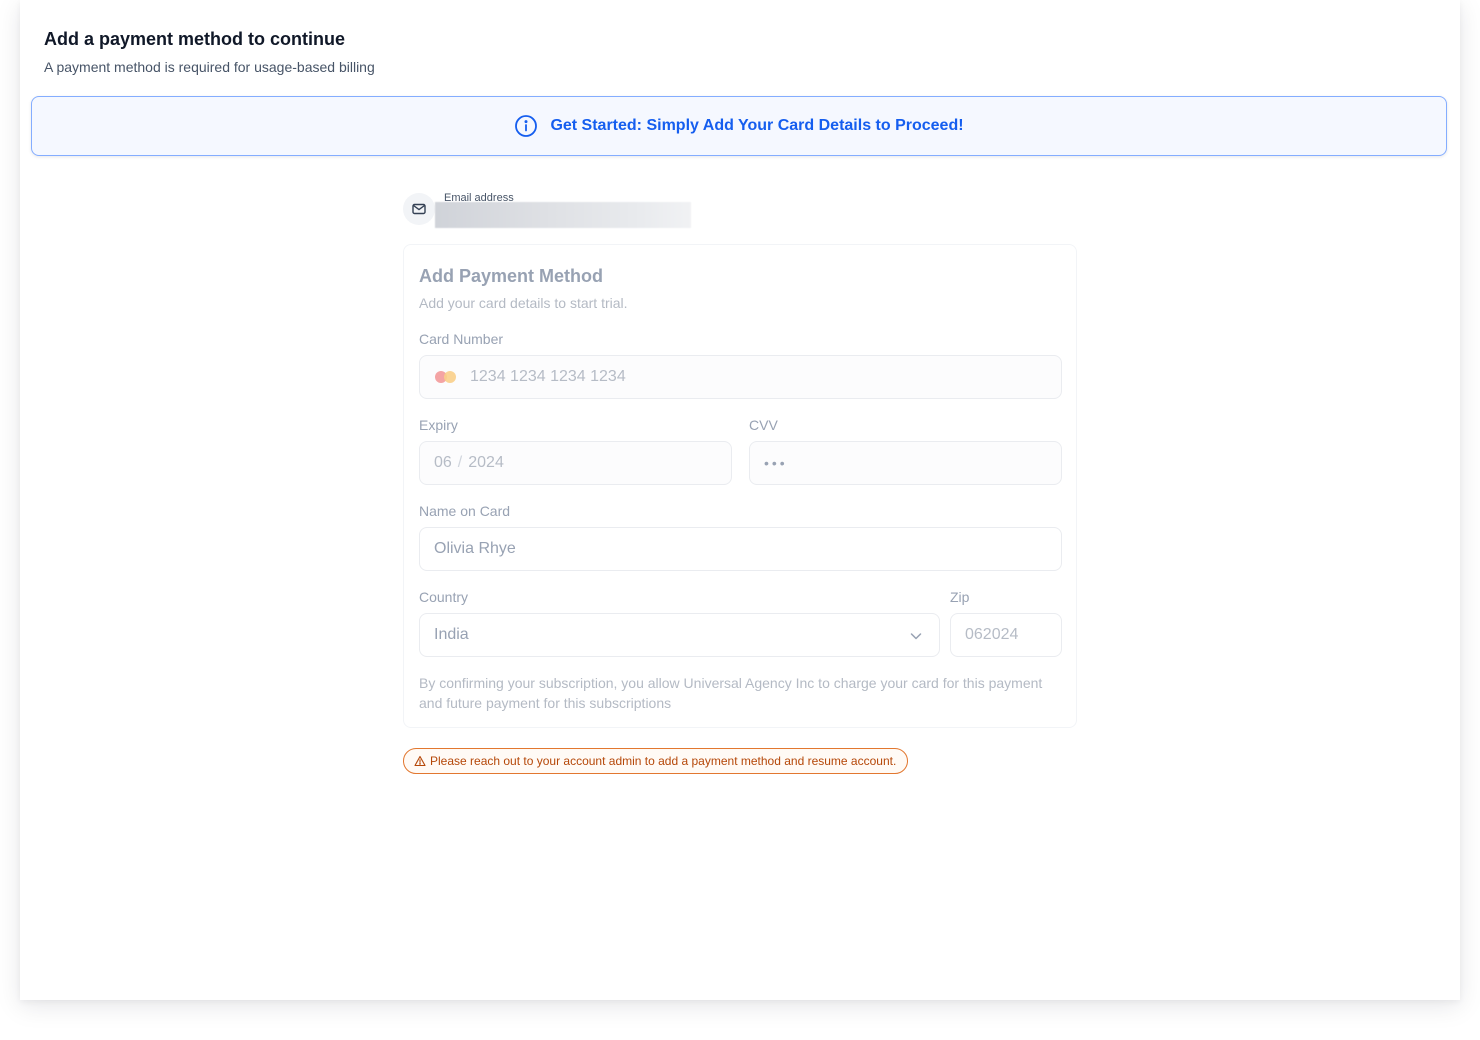 The height and width of the screenshot is (1040, 1480). What do you see at coordinates (443, 462) in the screenshot?
I see `expiry-month: 06` at bounding box center [443, 462].